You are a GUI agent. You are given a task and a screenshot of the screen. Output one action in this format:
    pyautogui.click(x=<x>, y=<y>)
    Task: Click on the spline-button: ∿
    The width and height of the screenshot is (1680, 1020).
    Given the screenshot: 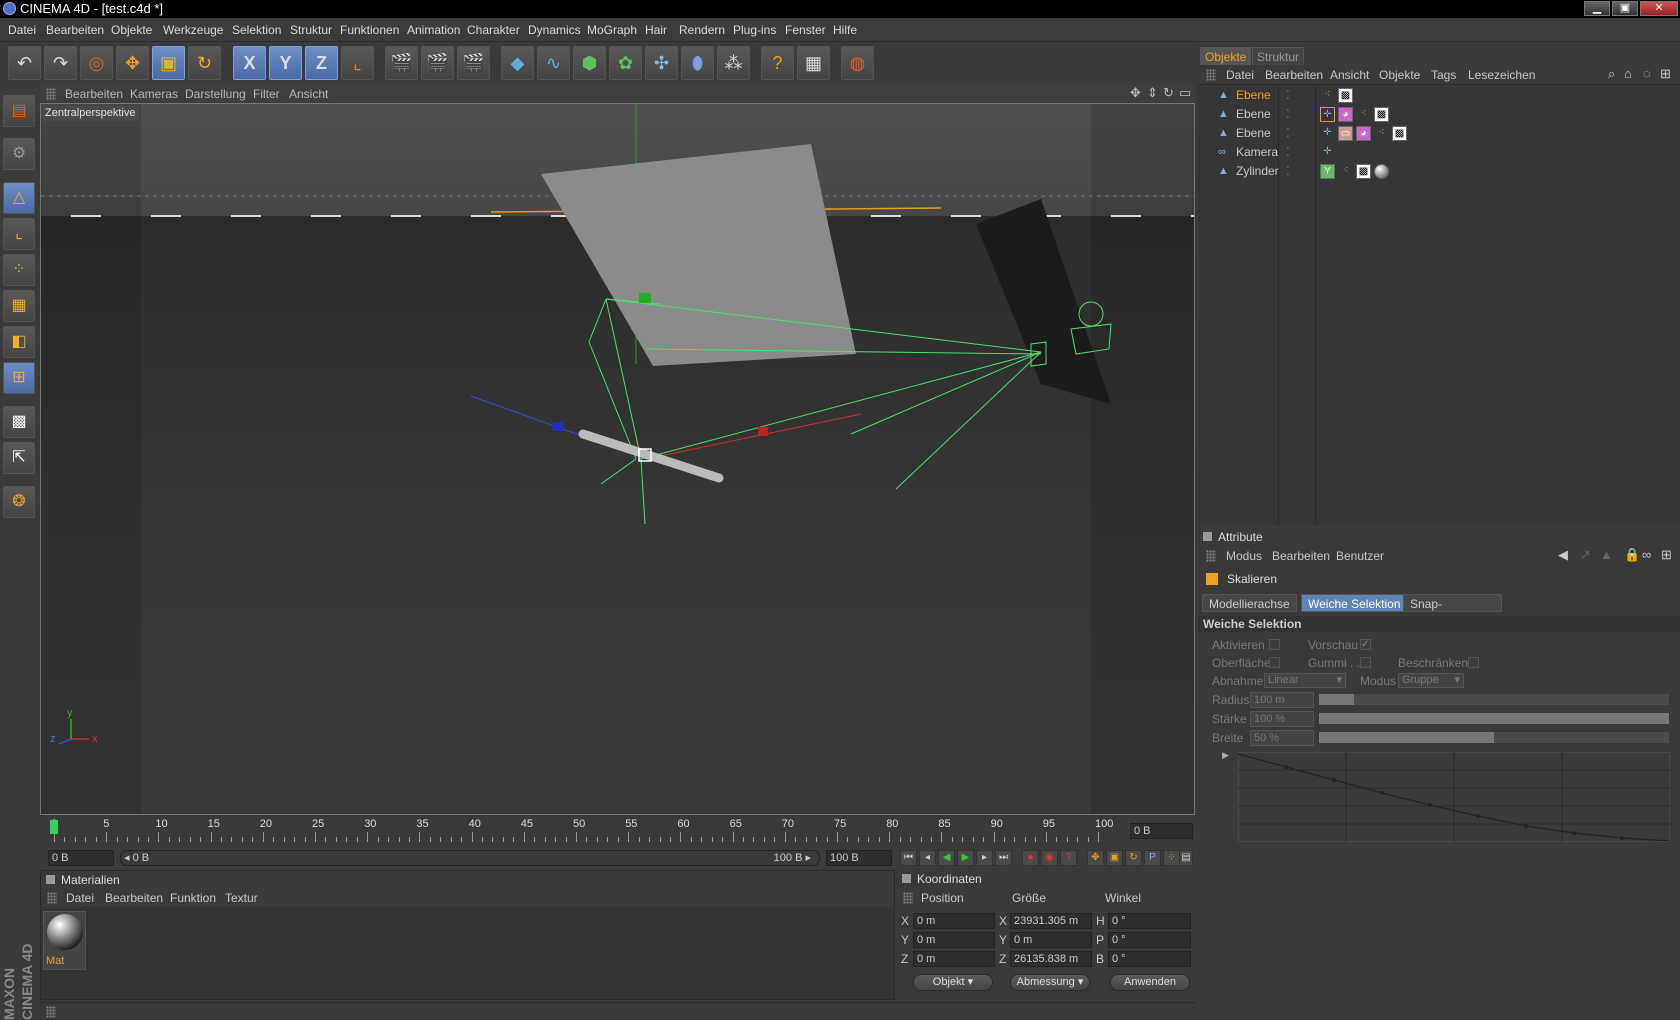 What is the action you would take?
    pyautogui.click(x=553, y=63)
    